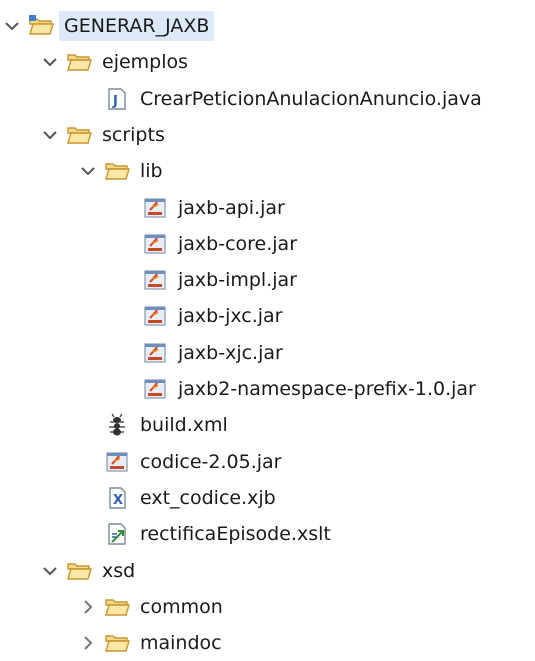  I want to click on tree-item: jaxb-xjc.jar, so click(200, 353).